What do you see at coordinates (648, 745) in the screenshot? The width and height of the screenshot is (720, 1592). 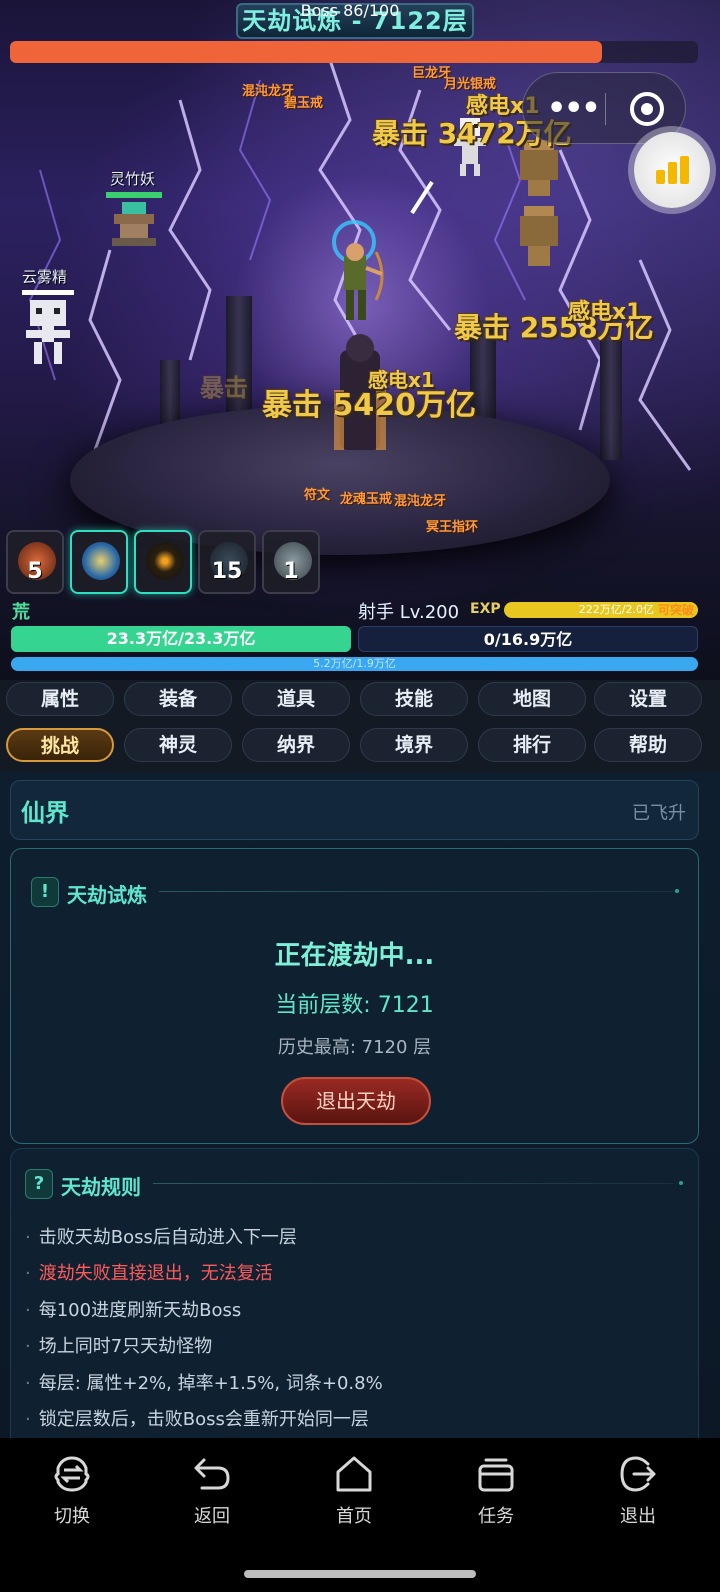 I see `tab-help: 帮助` at bounding box center [648, 745].